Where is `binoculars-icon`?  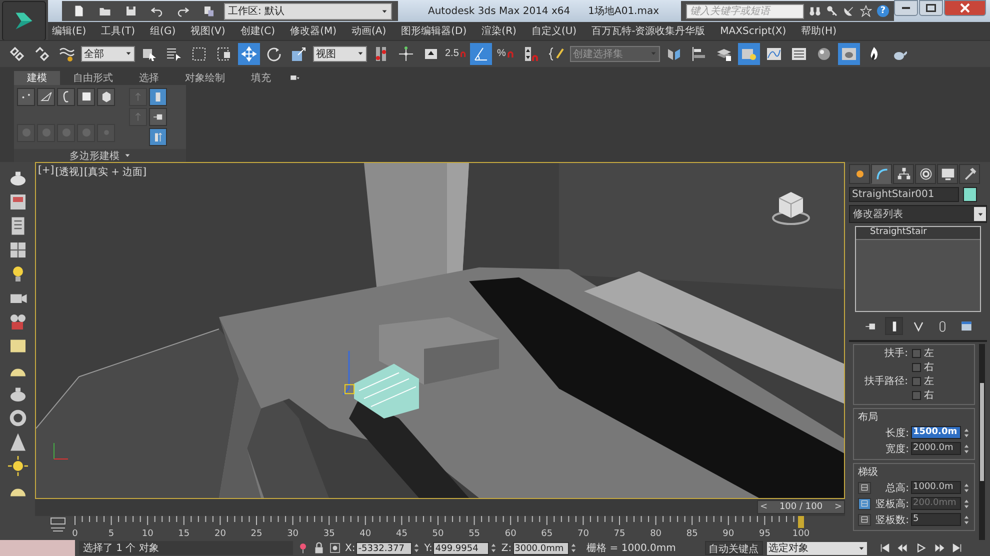
binoculars-icon is located at coordinates (815, 11).